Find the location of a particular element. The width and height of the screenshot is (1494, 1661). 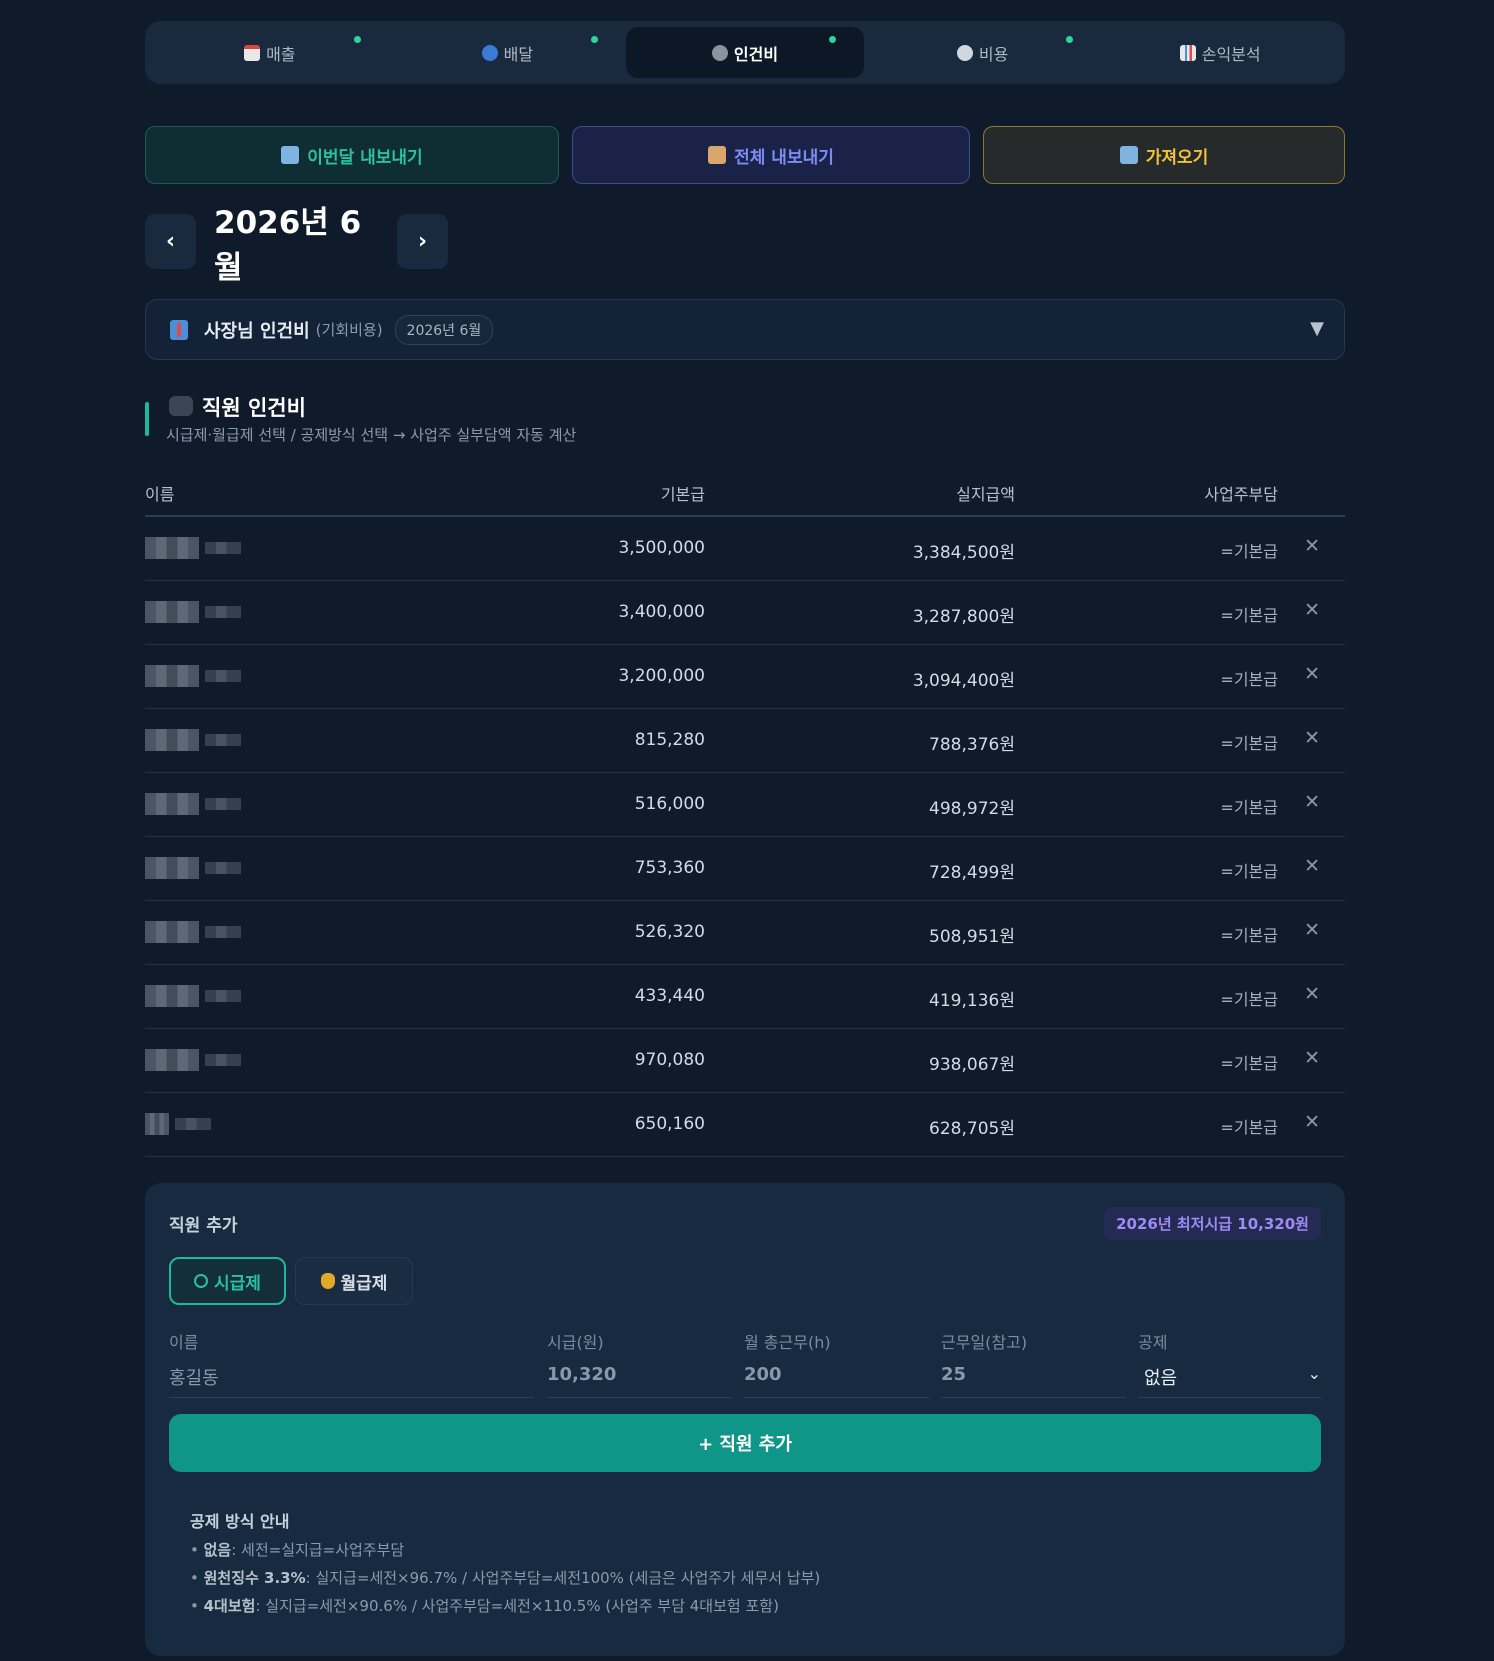

guide-item: • 없음: 세전=실지급=사업주부담 is located at coordinates (297, 1550).